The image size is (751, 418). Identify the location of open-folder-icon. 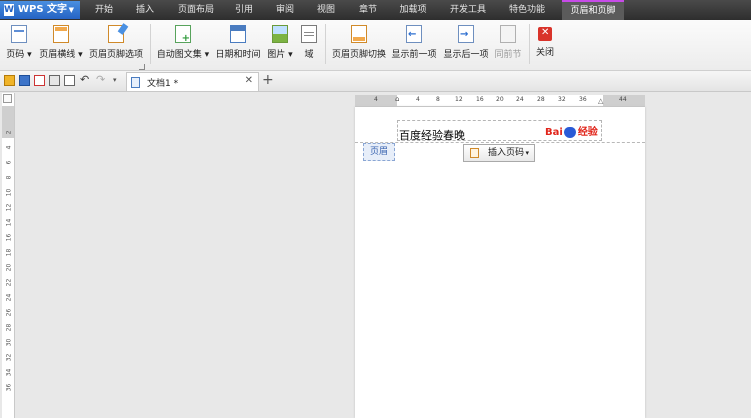
(9, 80).